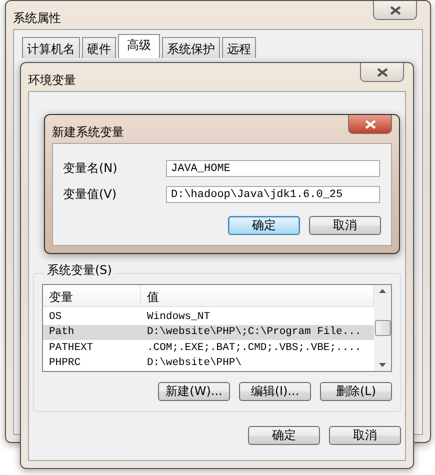 The height and width of the screenshot is (475, 435). What do you see at coordinates (65, 363) in the screenshot?
I see `variable-name: PHPRC` at bounding box center [65, 363].